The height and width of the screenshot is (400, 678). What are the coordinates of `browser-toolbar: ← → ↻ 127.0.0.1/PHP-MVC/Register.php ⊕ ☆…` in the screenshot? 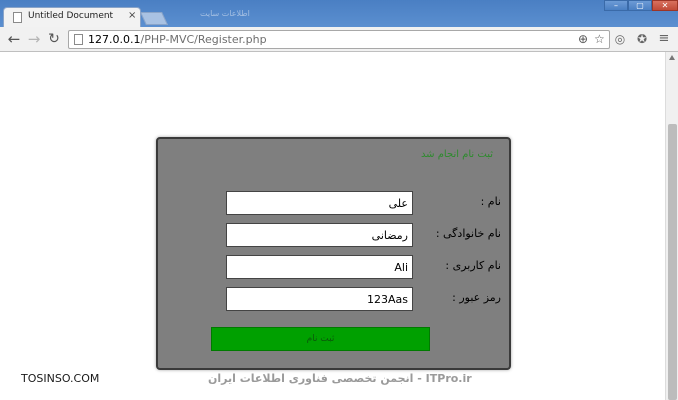 It's located at (339, 39).